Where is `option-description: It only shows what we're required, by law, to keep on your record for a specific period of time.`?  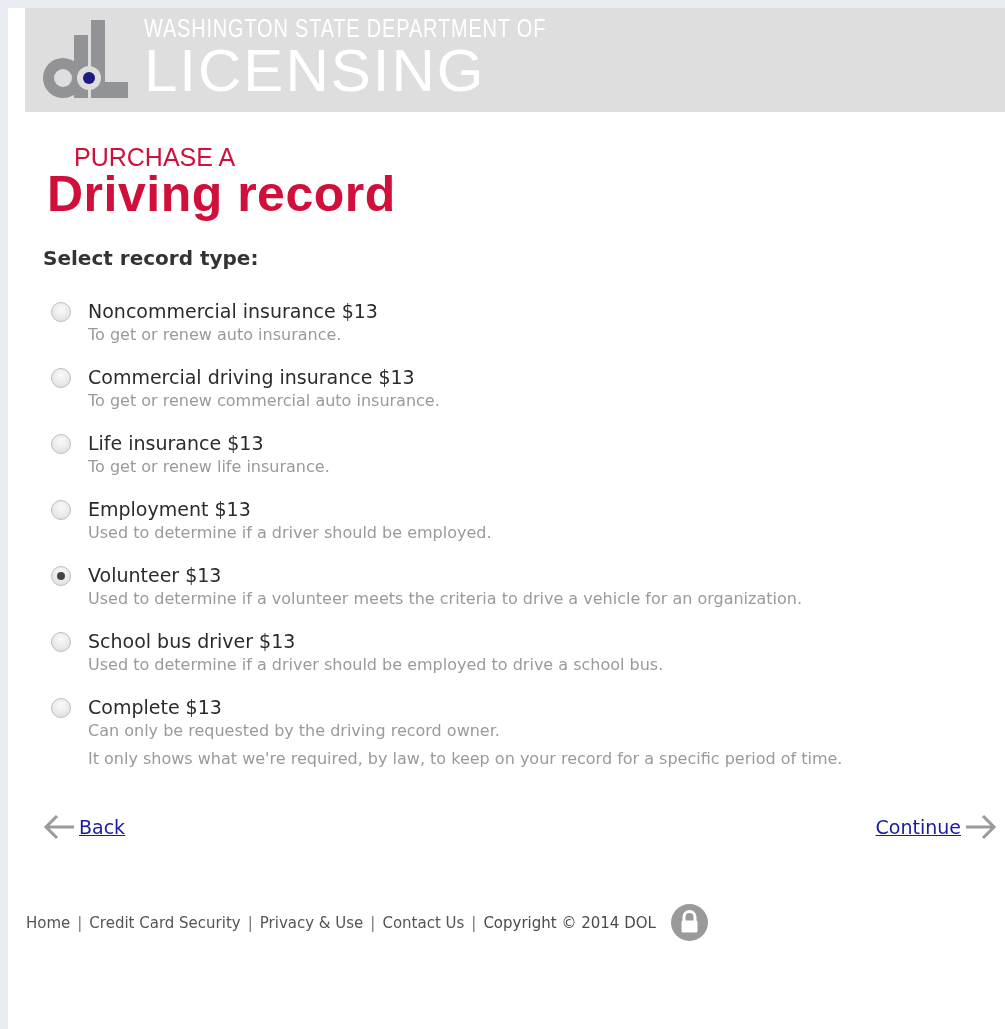
option-description: It only shows what we're required, by law, to keep on your record for a specific period of time. is located at coordinates (465, 759).